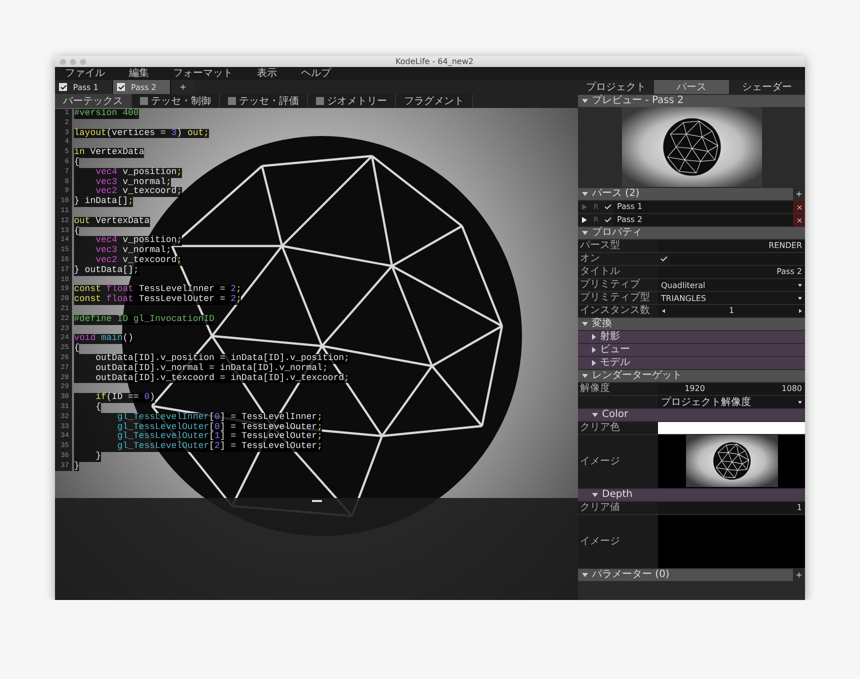  What do you see at coordinates (595, 389) in the screenshot?
I see `property-label: 解像度` at bounding box center [595, 389].